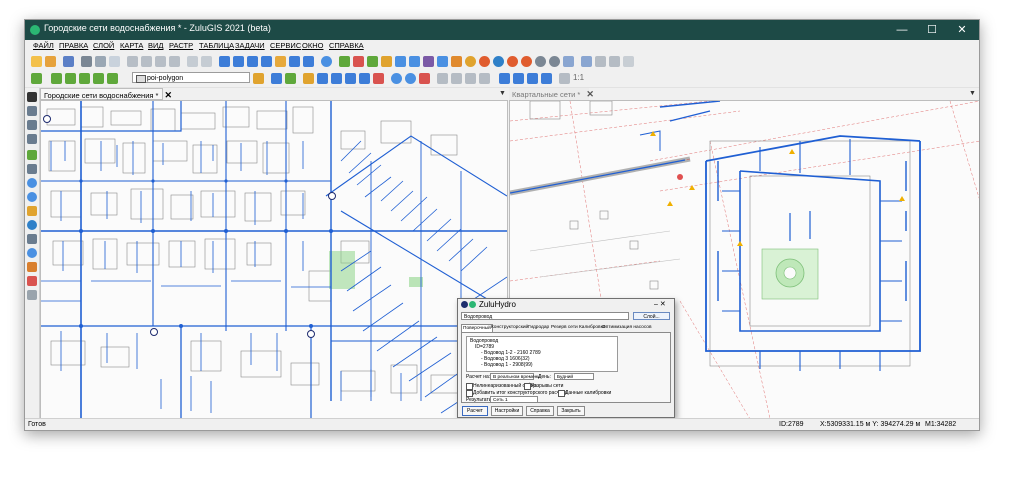 This screenshot has width=1024, height=479. Describe the element at coordinates (32, 169) in the screenshot. I see `fit-icon` at that location.